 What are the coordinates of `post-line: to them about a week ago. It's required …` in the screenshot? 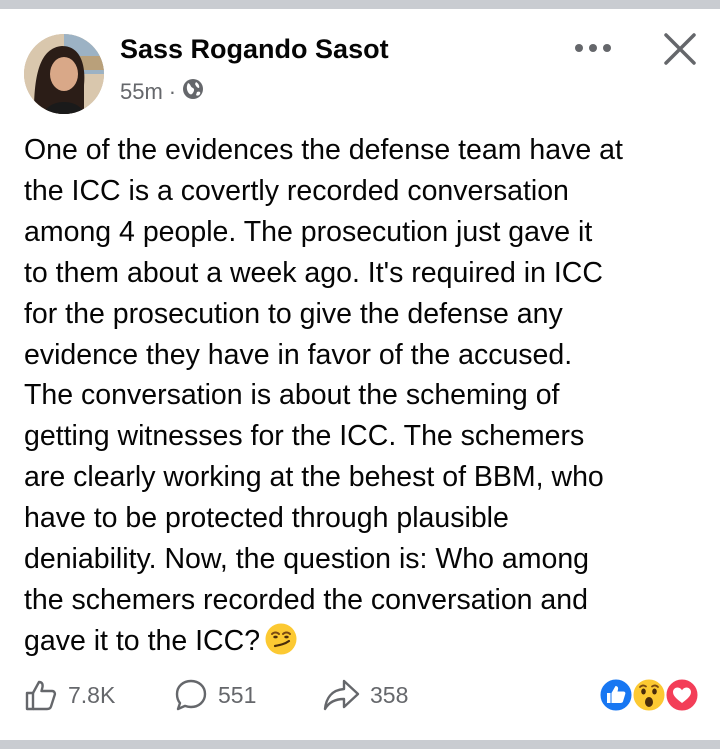 It's located at (313, 272).